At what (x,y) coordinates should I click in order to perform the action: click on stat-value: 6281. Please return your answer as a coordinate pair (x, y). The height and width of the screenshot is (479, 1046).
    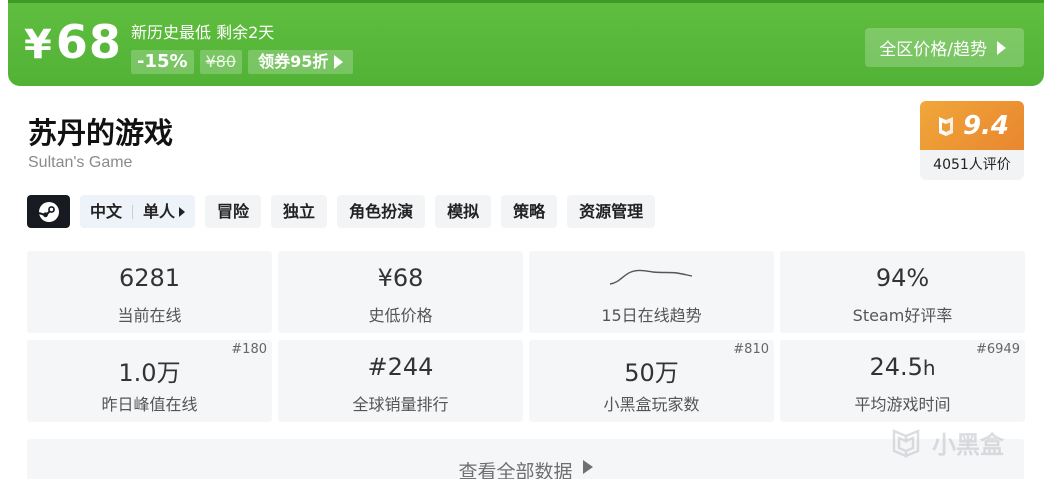
    Looking at the image, I should click on (149, 278).